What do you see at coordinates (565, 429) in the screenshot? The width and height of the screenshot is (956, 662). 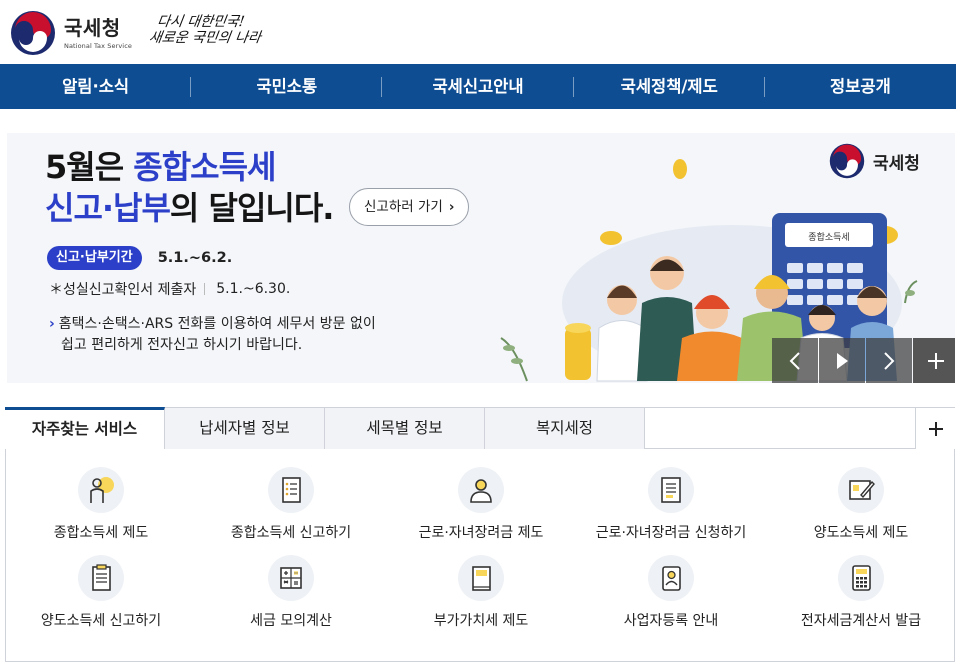 I see `tab-welfare-tax: 복지세정` at bounding box center [565, 429].